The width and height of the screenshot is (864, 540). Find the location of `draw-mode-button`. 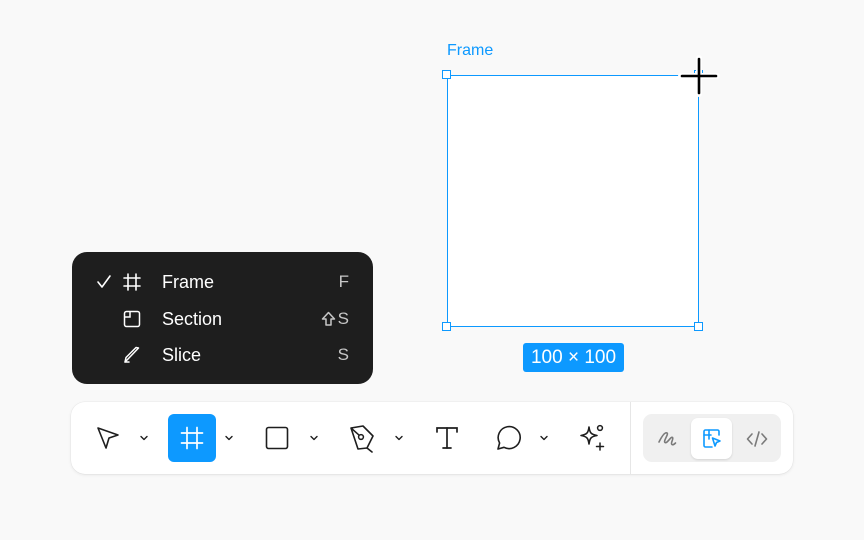

draw-mode-button is located at coordinates (666, 438).